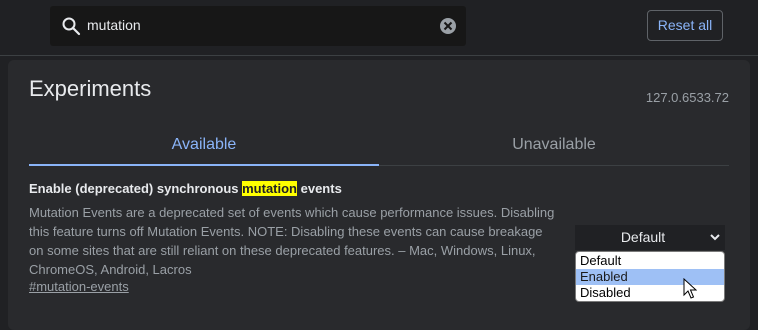 Image resolution: width=758 pixels, height=330 pixels. I want to click on search-input: mutation, so click(114, 25).